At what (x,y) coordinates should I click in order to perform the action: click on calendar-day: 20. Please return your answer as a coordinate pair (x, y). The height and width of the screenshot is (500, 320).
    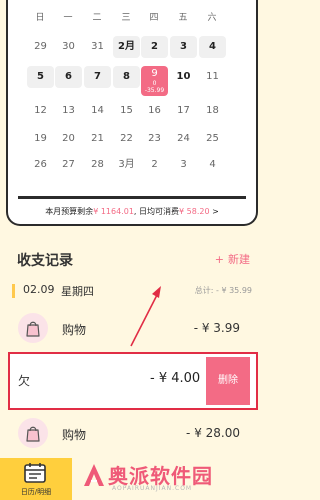
    Looking at the image, I should click on (68, 139).